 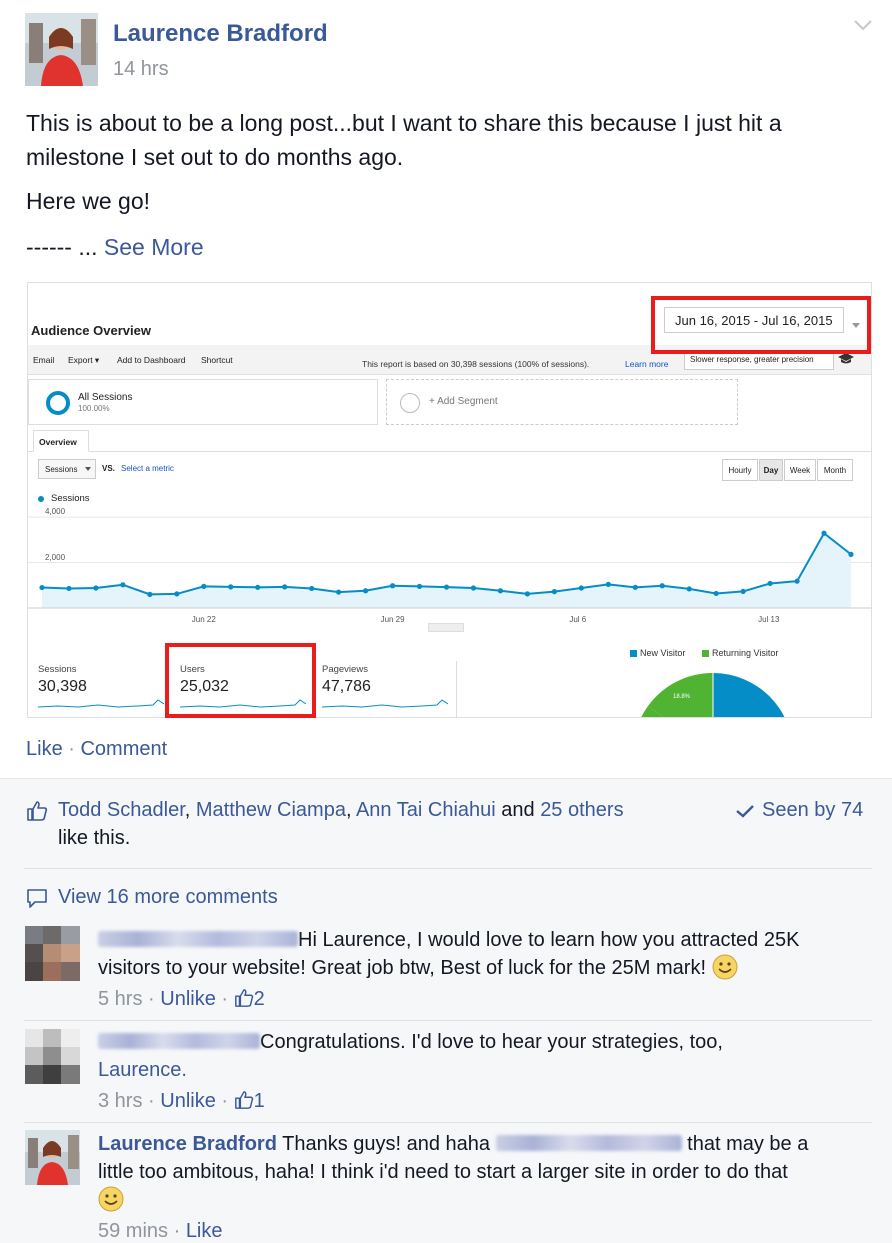 What do you see at coordinates (168, 897) in the screenshot?
I see `view-more-comments-link: View 16 more comments` at bounding box center [168, 897].